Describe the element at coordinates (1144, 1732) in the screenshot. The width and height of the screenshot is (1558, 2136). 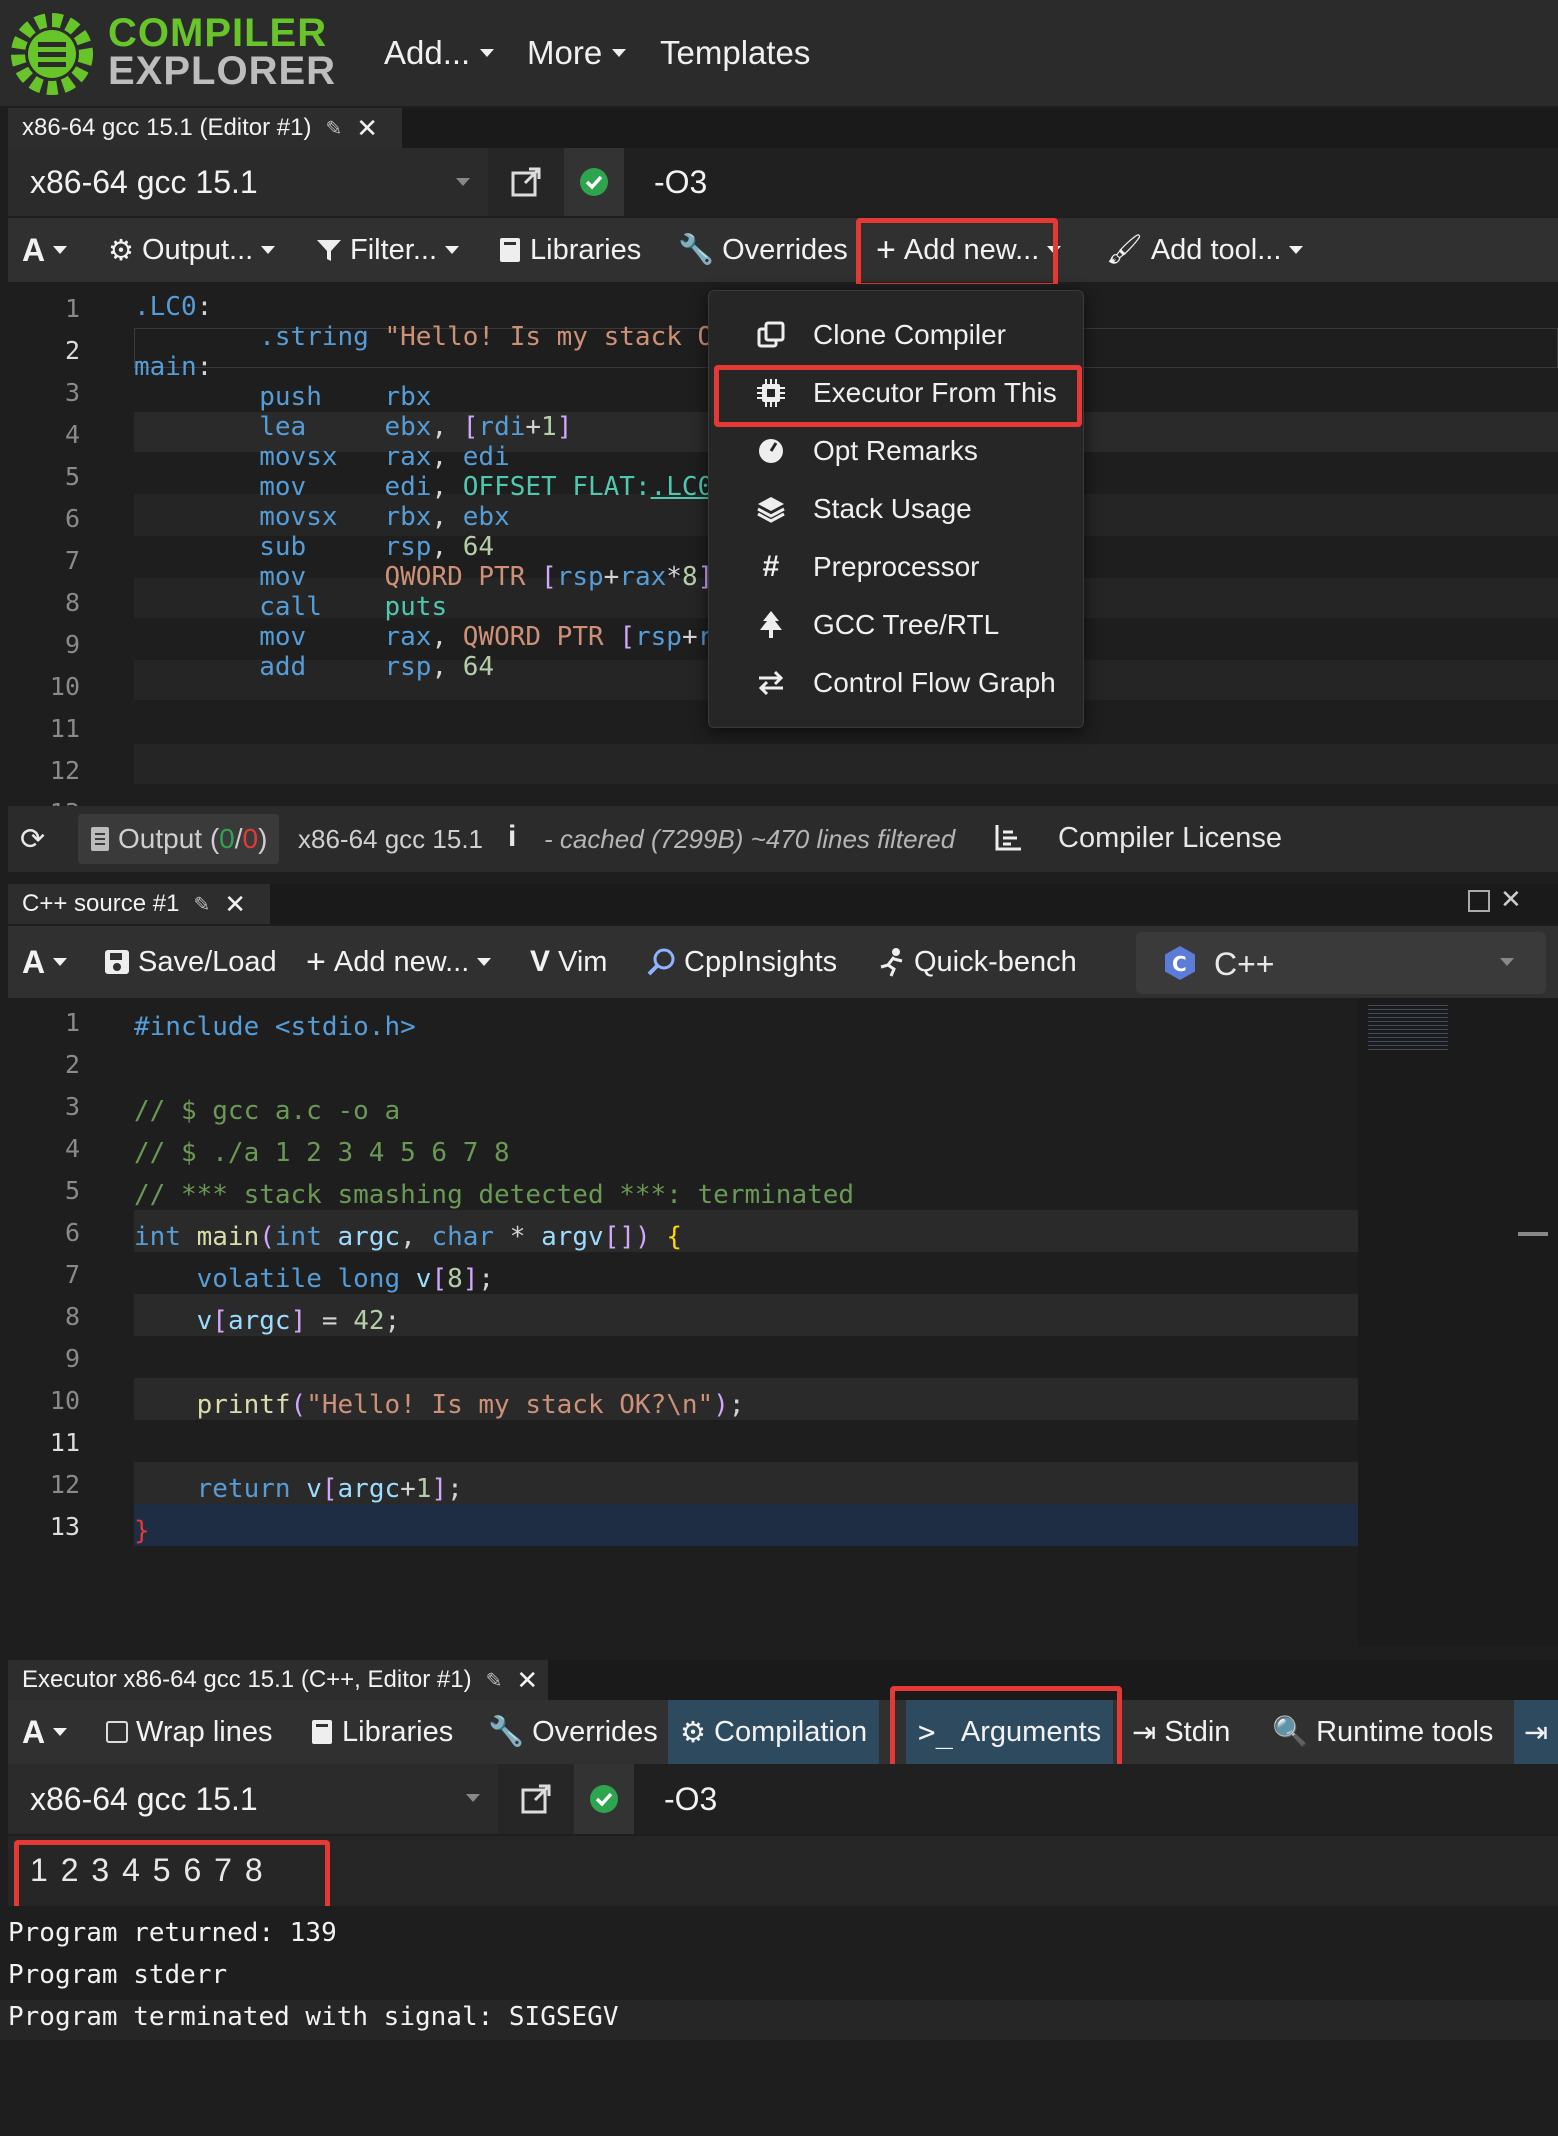
I see `sign-in-icon: ⇥` at that location.